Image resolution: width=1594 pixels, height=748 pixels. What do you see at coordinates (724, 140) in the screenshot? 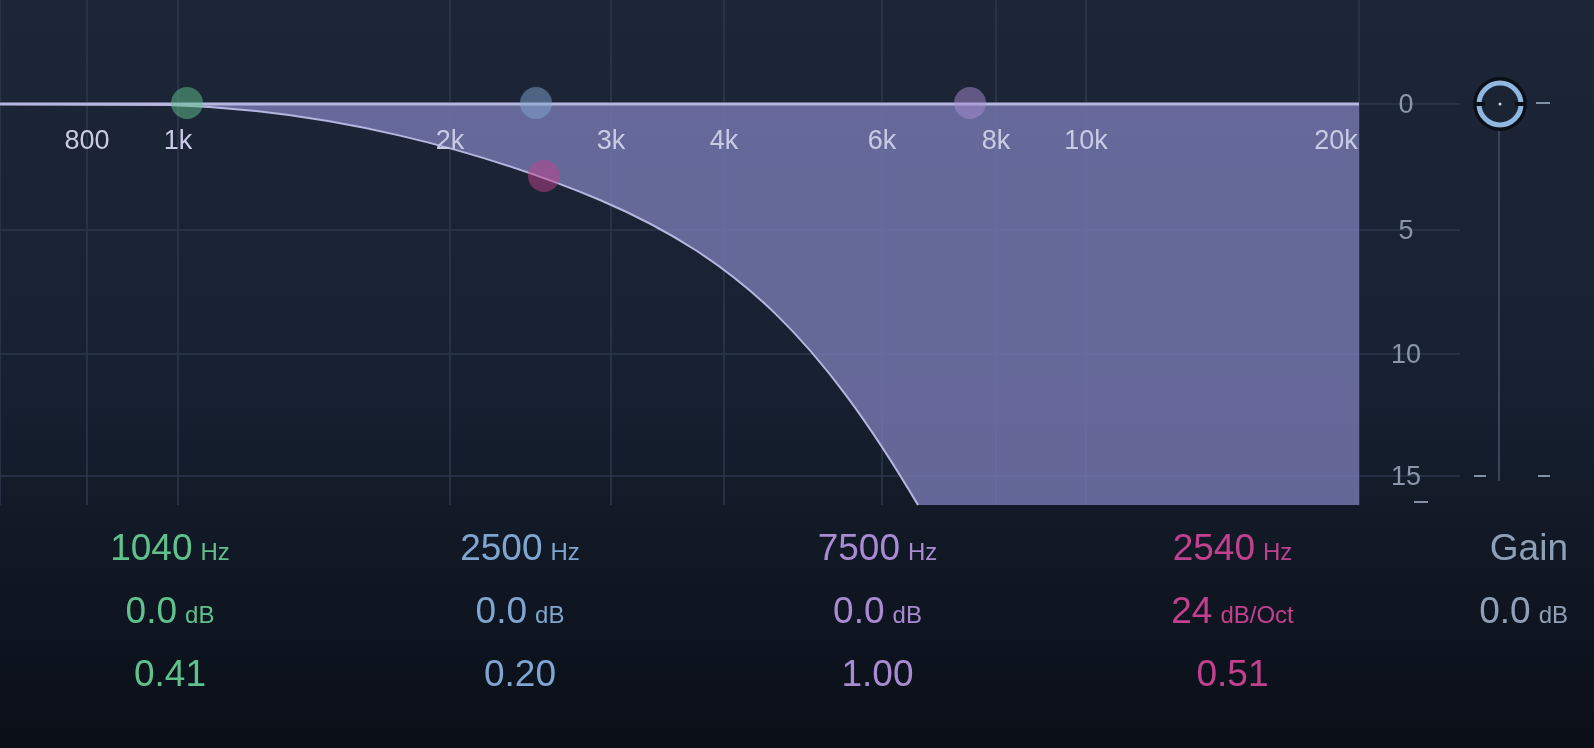
I see `frequency-label: 4k` at bounding box center [724, 140].